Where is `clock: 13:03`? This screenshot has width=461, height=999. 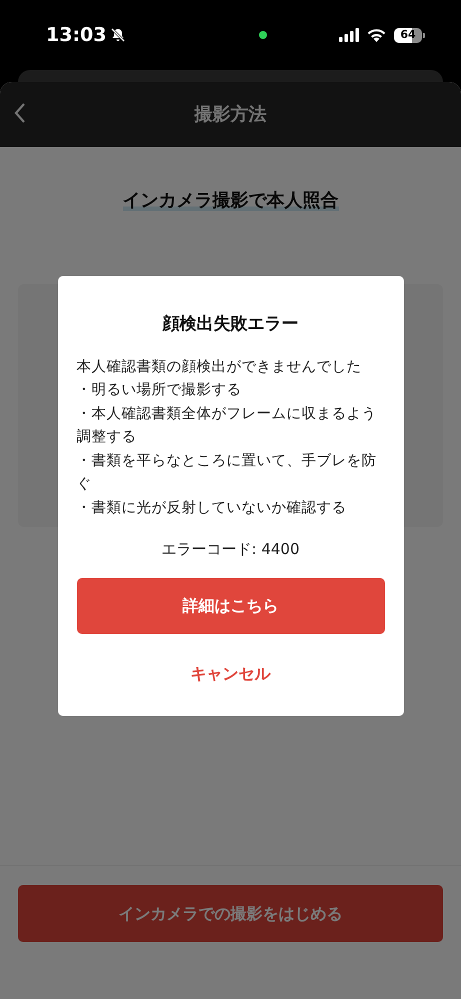
clock: 13:03 is located at coordinates (76, 35).